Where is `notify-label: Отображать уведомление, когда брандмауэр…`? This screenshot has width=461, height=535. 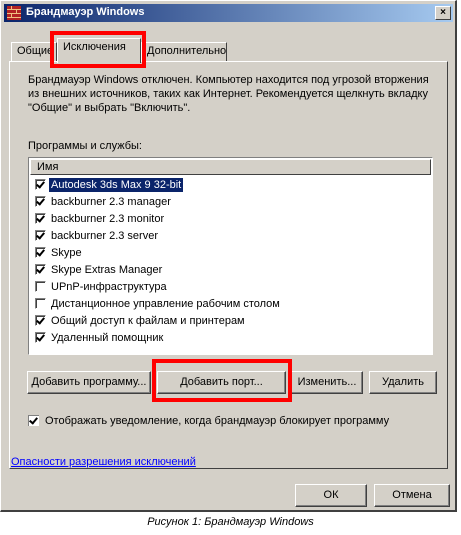
notify-label: Отображать уведомление, когда брандмауэр… is located at coordinates (217, 421).